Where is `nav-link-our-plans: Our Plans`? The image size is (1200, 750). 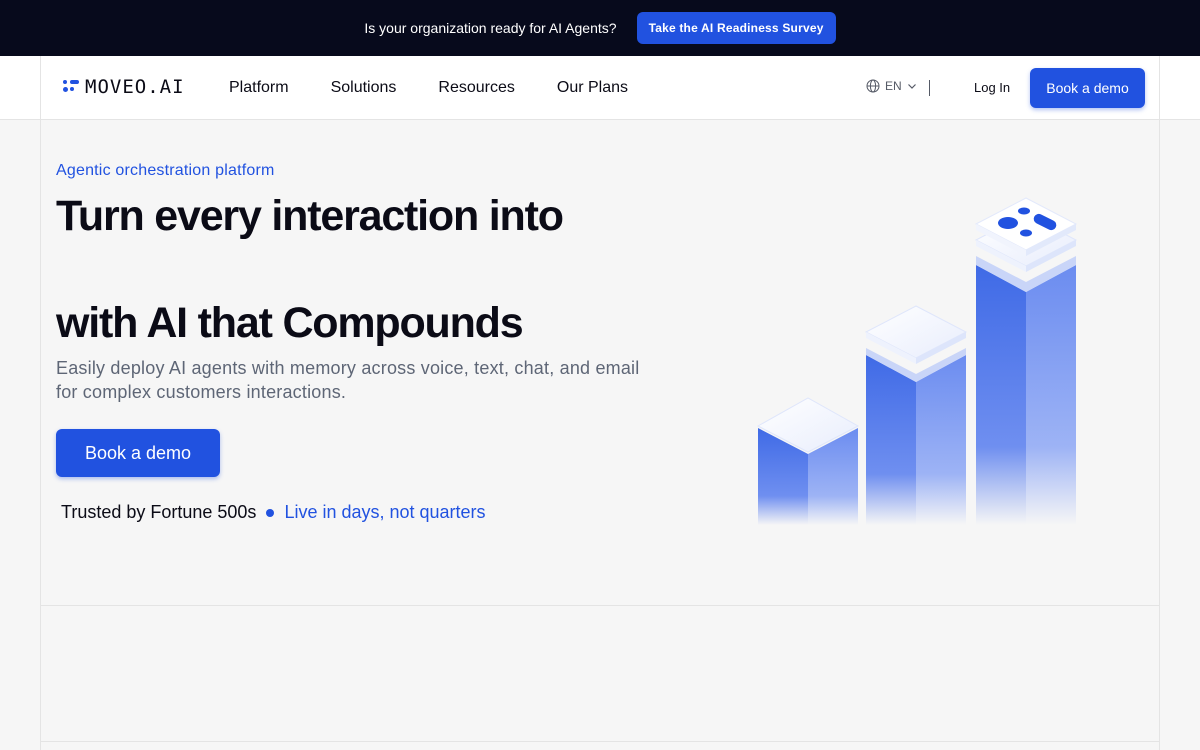
nav-link-our-plans: Our Plans is located at coordinates (592, 88).